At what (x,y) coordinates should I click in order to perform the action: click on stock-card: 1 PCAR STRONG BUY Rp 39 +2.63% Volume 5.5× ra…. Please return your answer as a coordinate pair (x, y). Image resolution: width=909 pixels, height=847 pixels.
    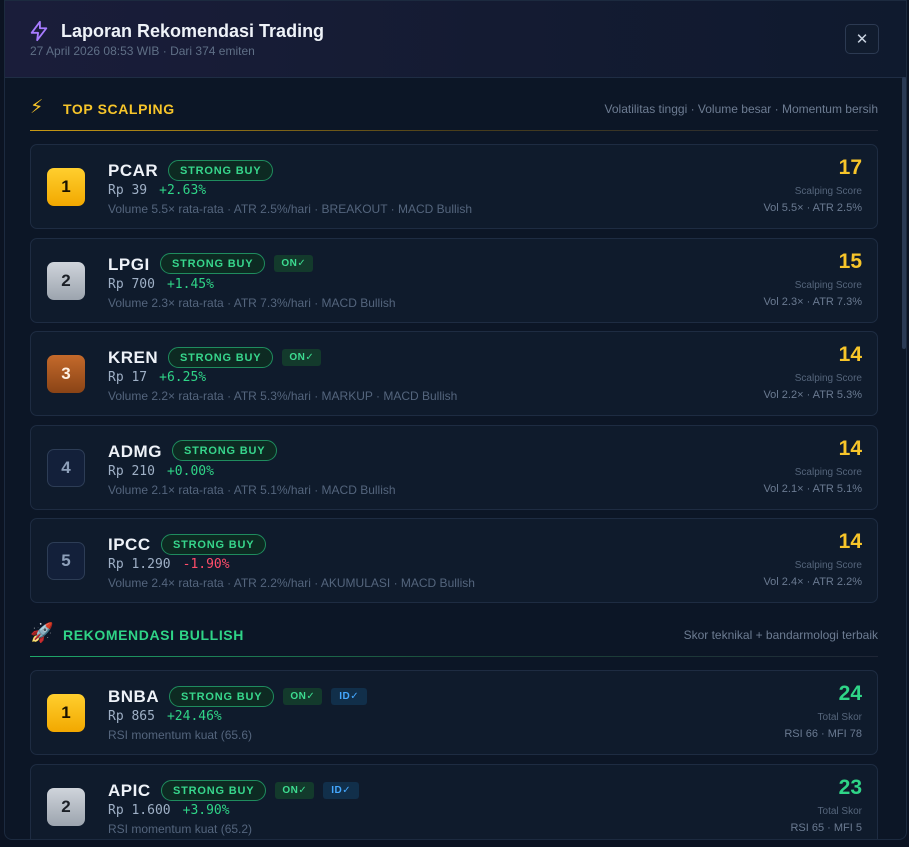
    Looking at the image, I should click on (454, 186).